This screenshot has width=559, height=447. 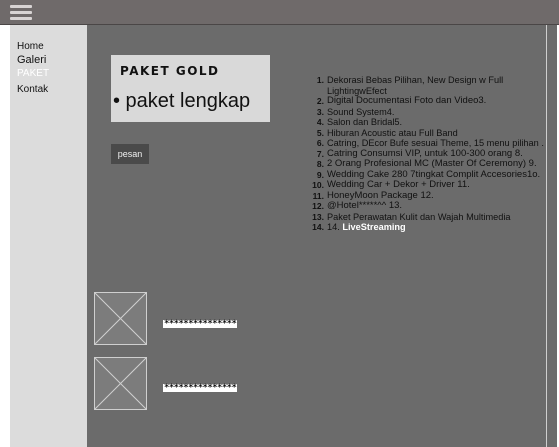 I want to click on package-title: PAKET GOLD, so click(x=170, y=71).